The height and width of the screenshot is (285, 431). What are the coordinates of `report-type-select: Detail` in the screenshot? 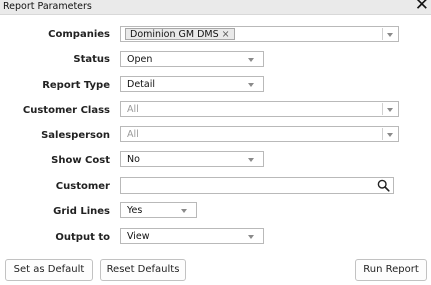 It's located at (192, 84).